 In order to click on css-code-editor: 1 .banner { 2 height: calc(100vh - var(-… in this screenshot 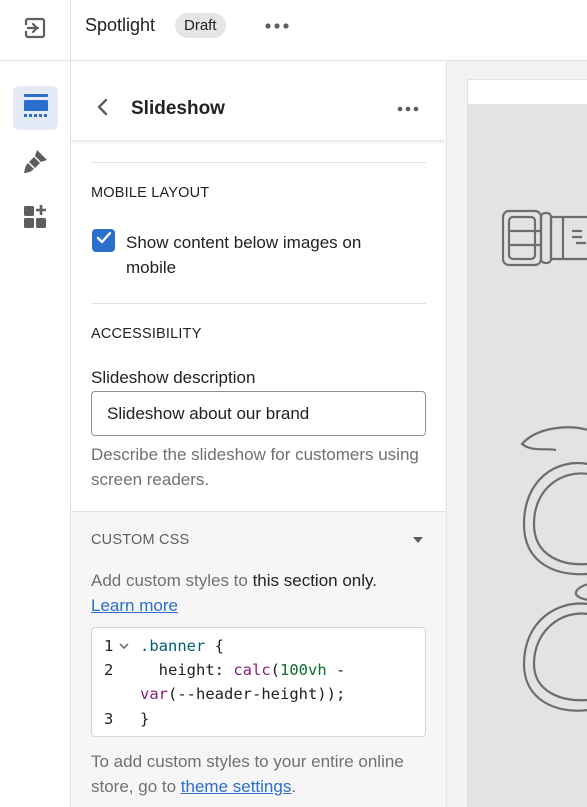, I will do `click(258, 682)`.